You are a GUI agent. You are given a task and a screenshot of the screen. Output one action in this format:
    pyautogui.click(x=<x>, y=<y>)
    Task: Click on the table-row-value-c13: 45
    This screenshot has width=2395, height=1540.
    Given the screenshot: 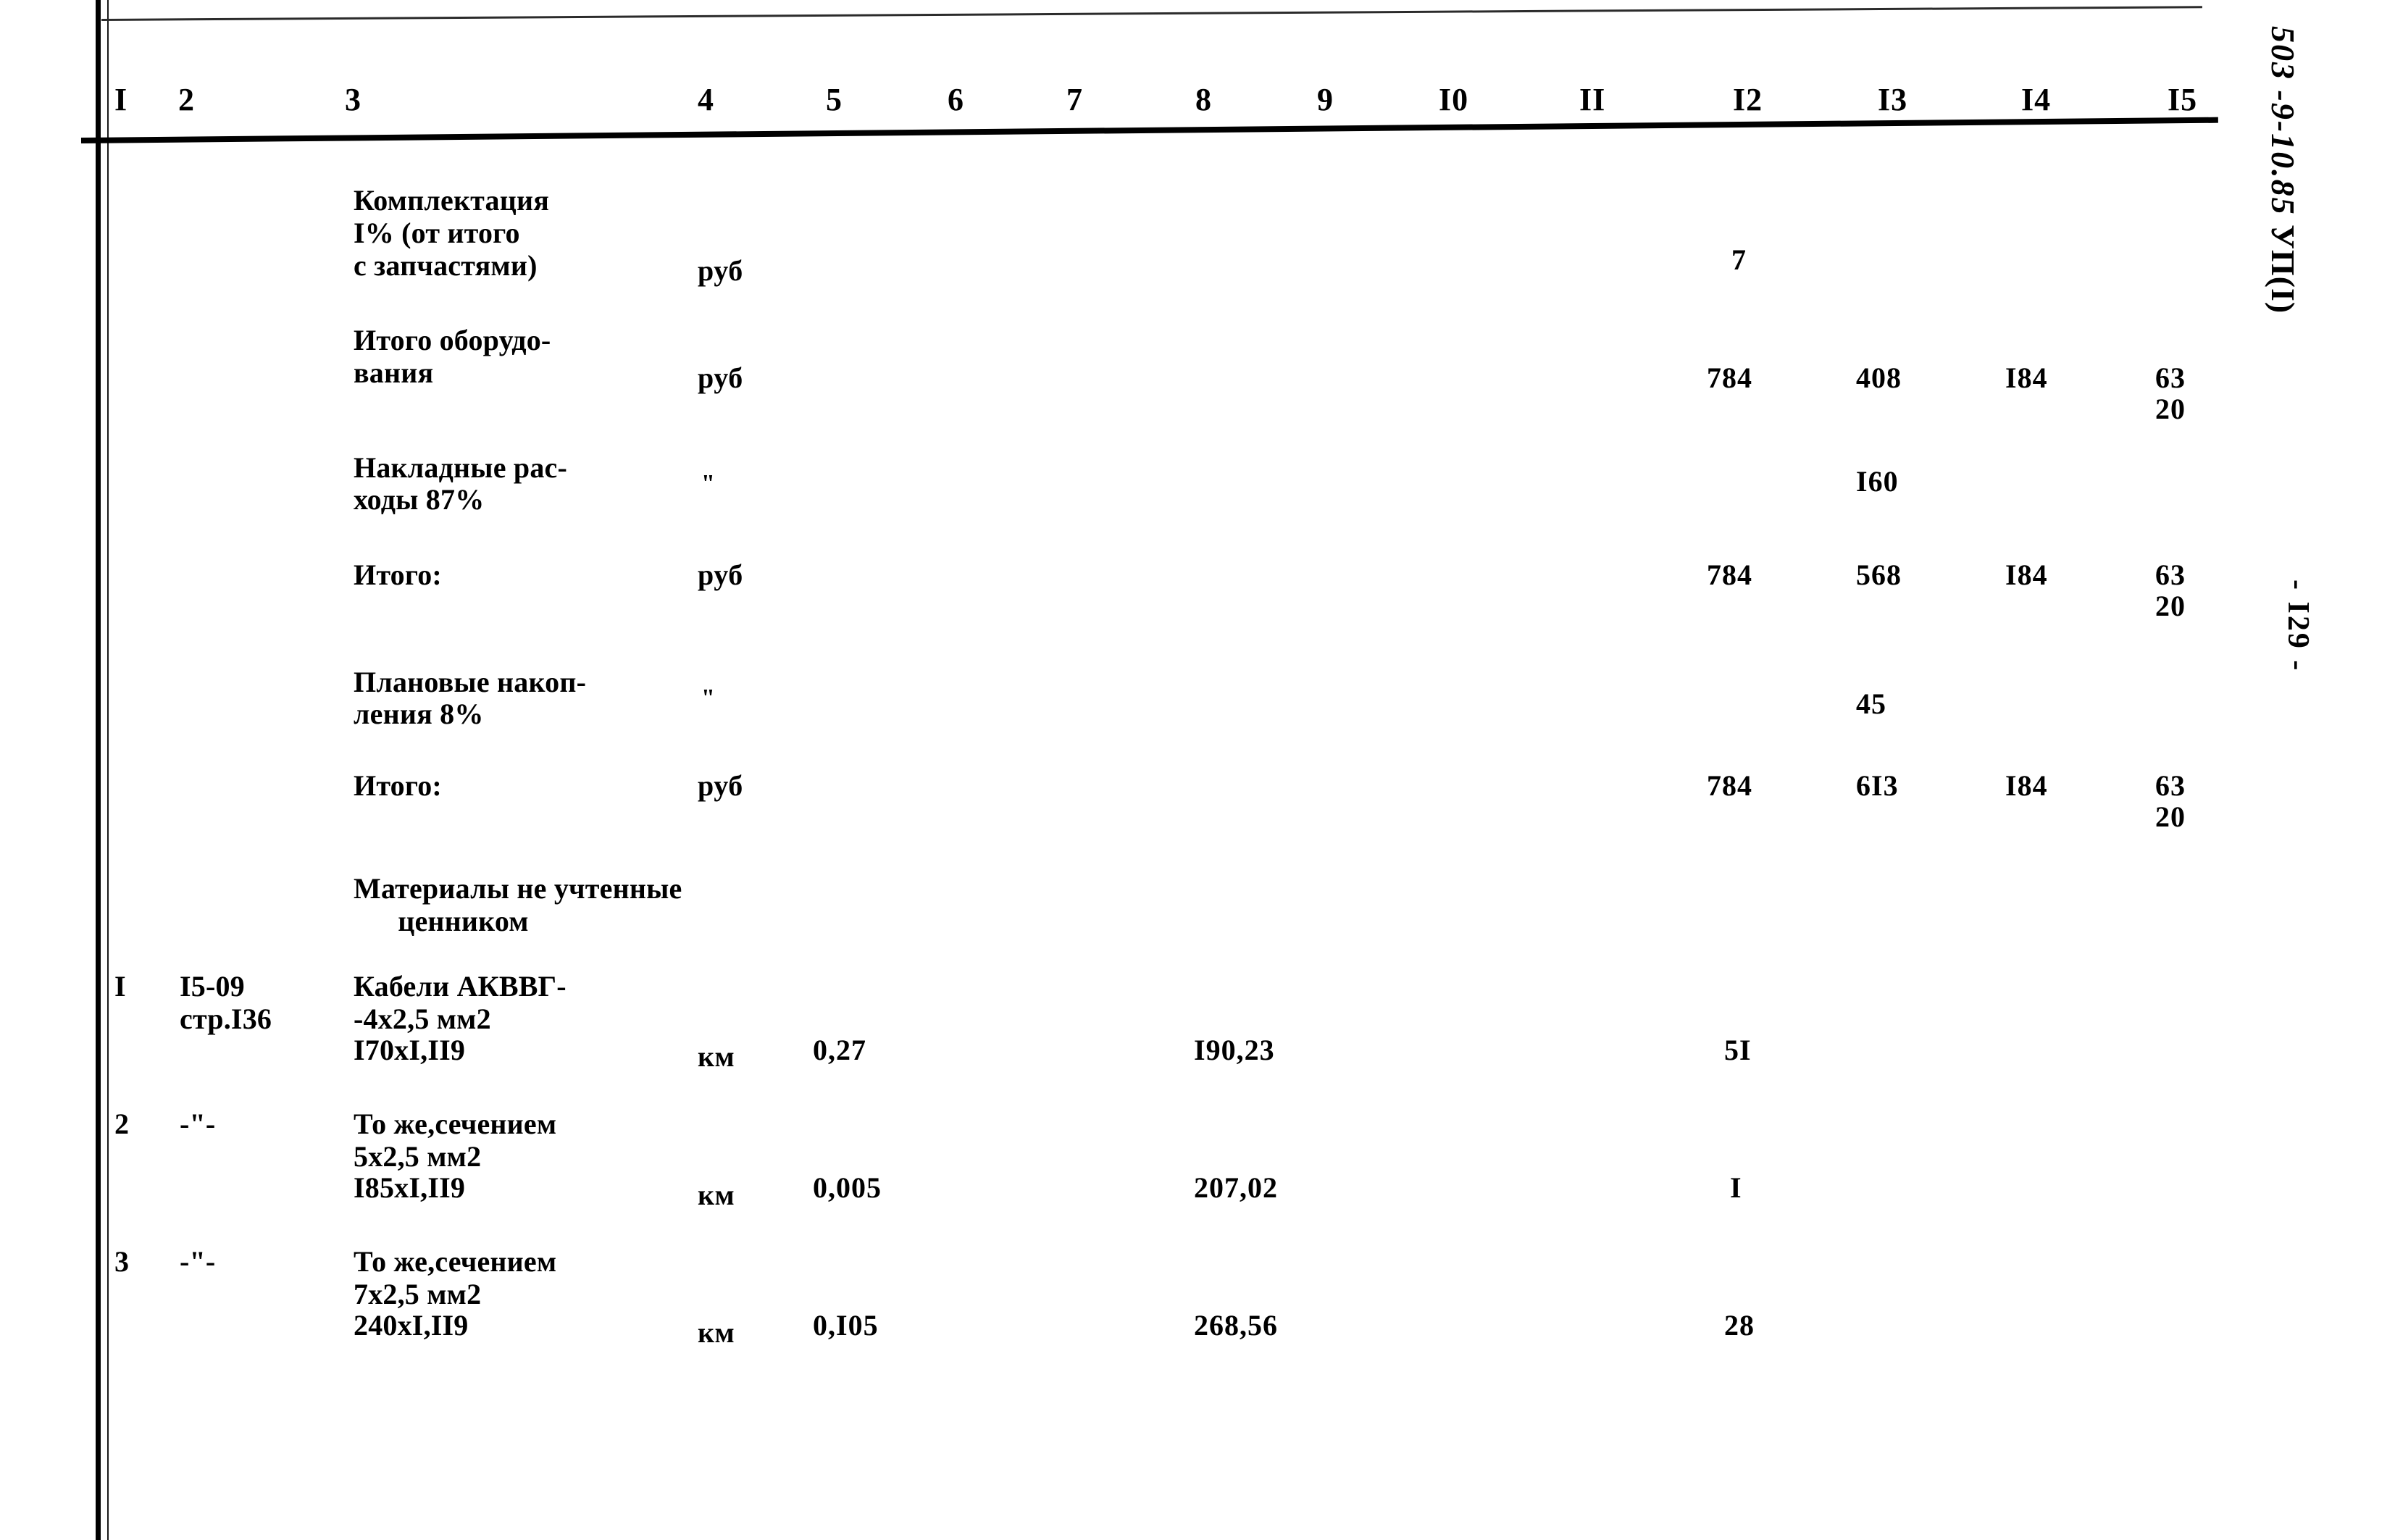 What is the action you would take?
    pyautogui.click(x=1871, y=703)
    